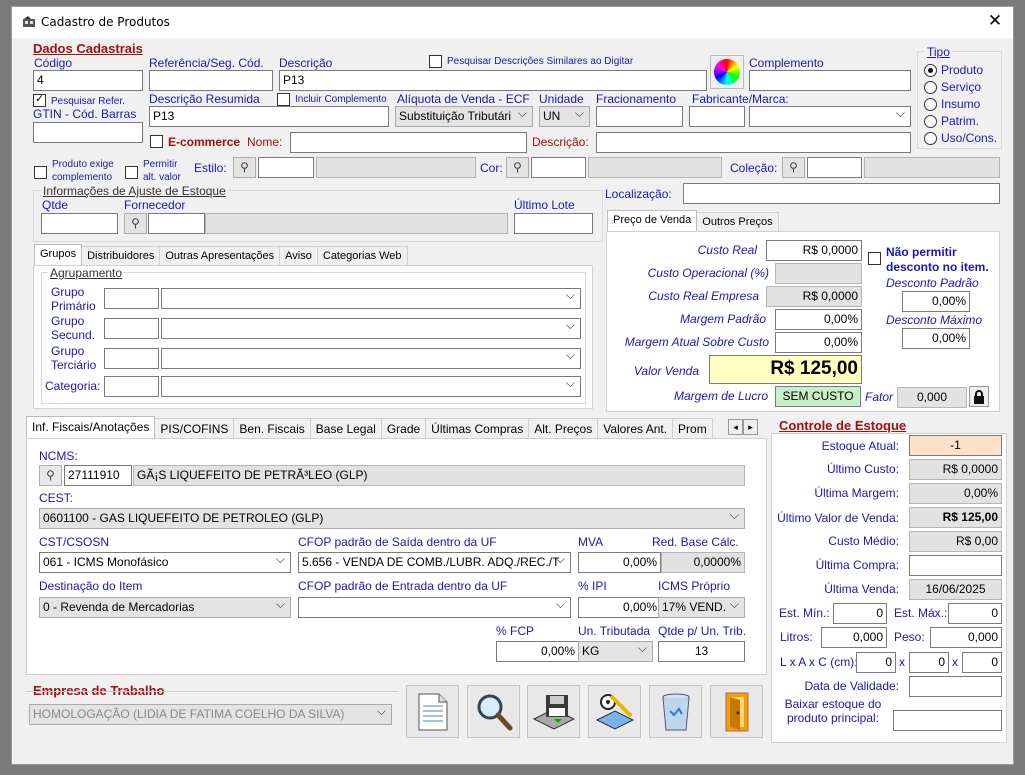 The height and width of the screenshot is (775, 1025). I want to click on fiscal-tab-7: Valores Ant., so click(635, 428).